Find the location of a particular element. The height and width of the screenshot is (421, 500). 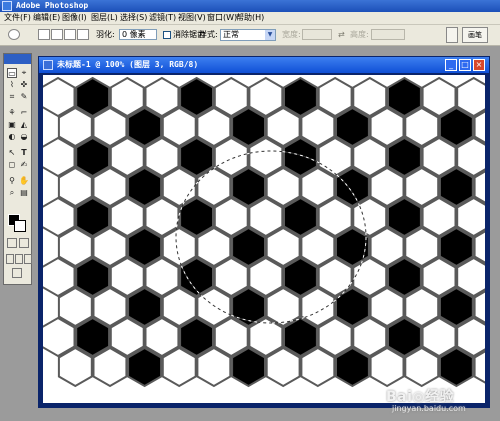

minimize-button: _ is located at coordinates (451, 65).